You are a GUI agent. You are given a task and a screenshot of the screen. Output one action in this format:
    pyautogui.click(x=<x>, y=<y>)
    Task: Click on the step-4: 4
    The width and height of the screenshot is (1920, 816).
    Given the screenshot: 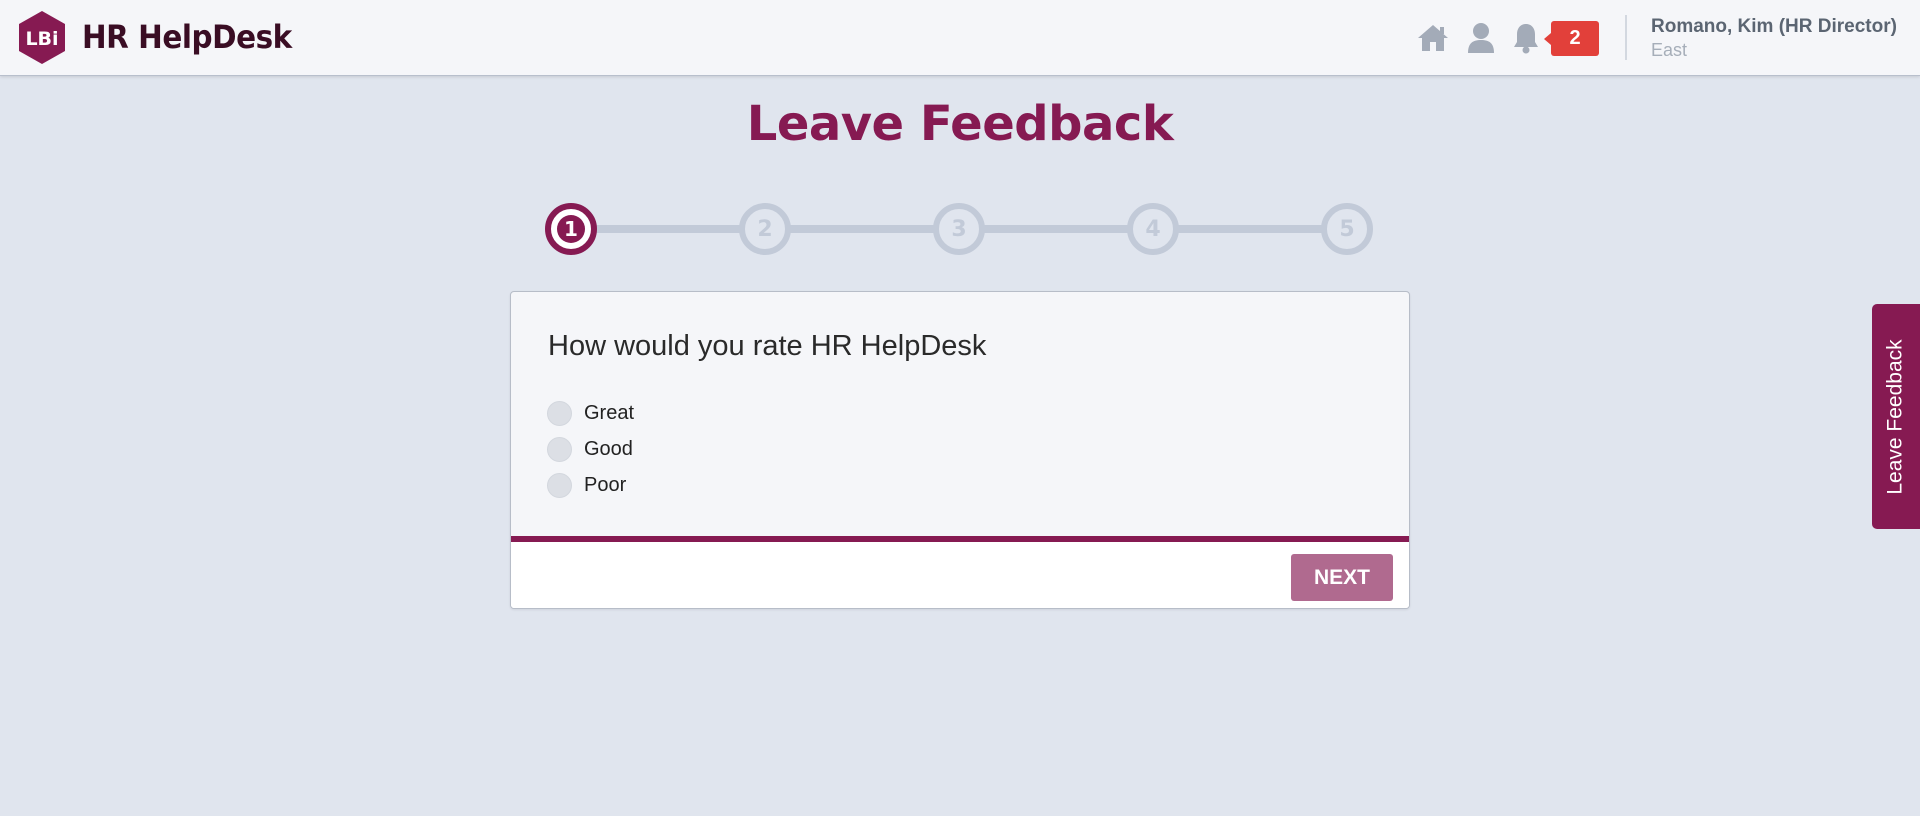 What is the action you would take?
    pyautogui.click(x=1153, y=229)
    